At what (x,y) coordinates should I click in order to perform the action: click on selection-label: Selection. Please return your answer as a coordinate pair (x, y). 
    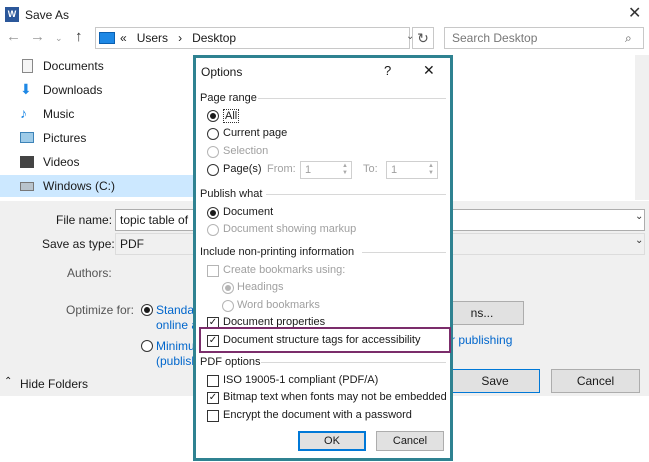
    Looking at the image, I should click on (246, 151).